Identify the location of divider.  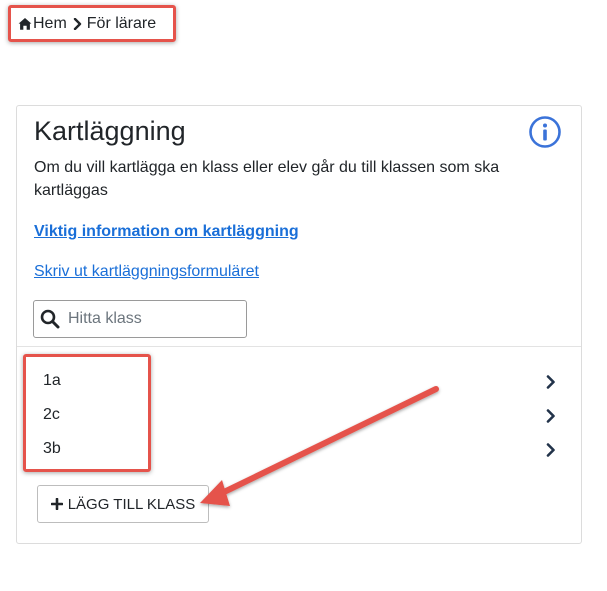
(299, 346).